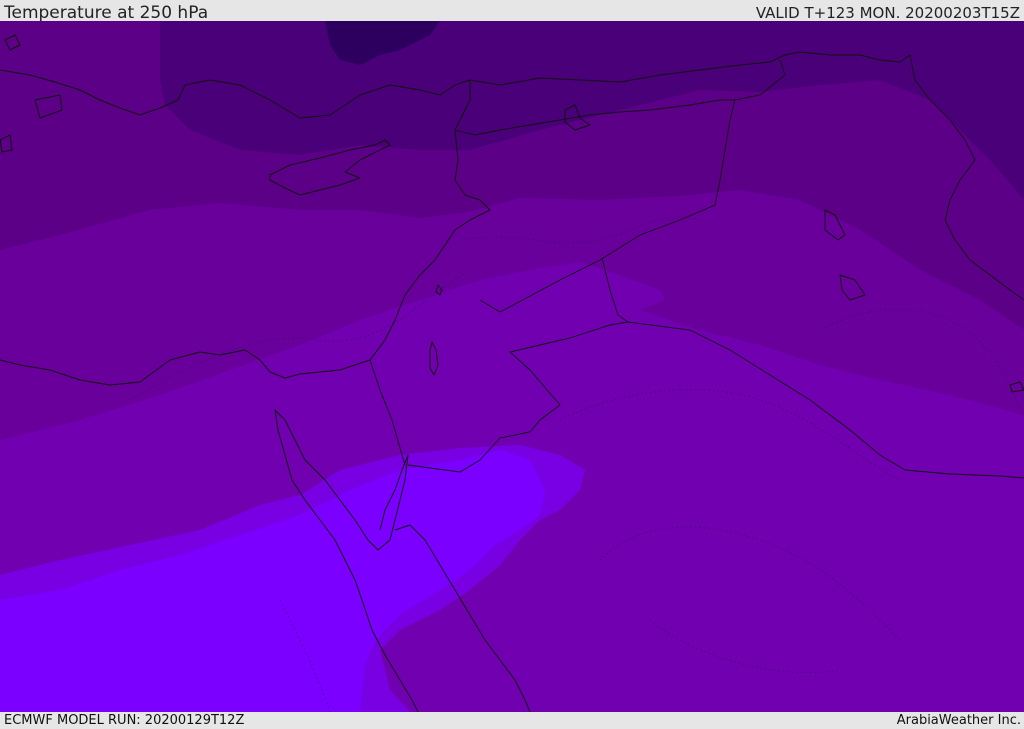 The width and height of the screenshot is (1024, 729). I want to click on credit-label: ArabiaWeather Inc., so click(958, 720).